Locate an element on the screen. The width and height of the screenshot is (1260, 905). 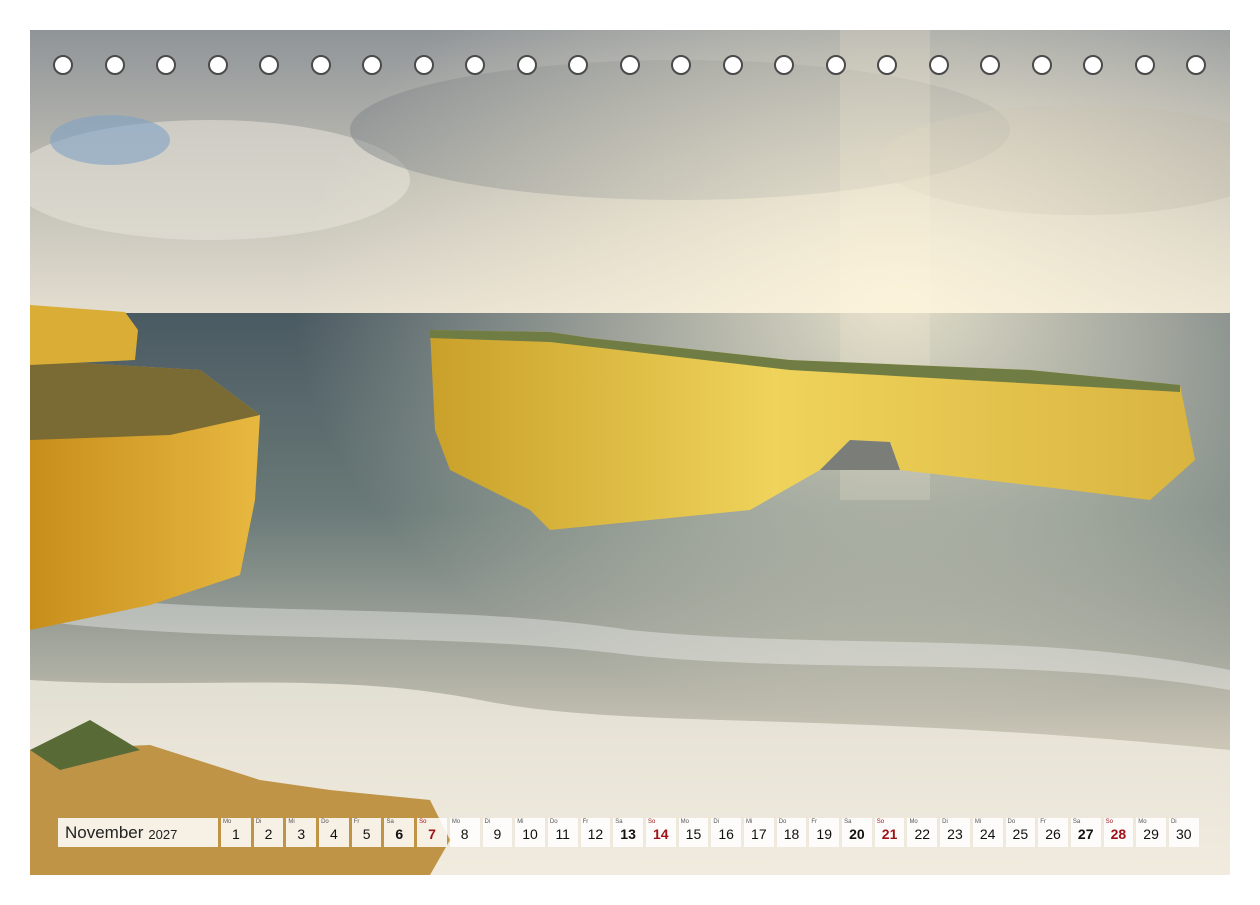
day-cell: Sa 20 is located at coordinates (857, 832).